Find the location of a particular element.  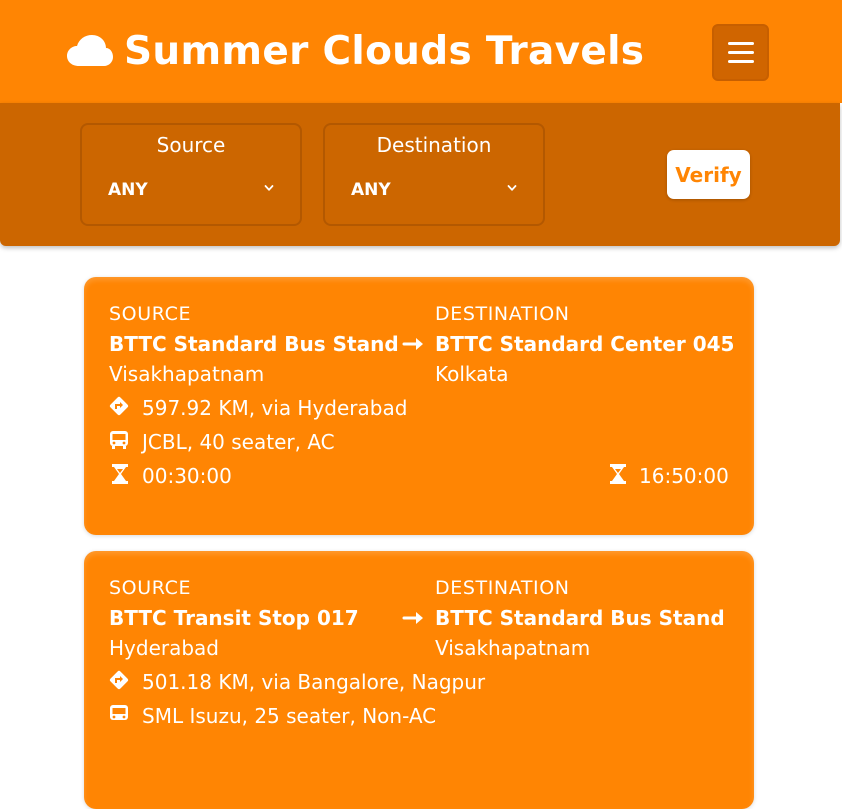

destination-city: Visakhapatnam is located at coordinates (513, 648).